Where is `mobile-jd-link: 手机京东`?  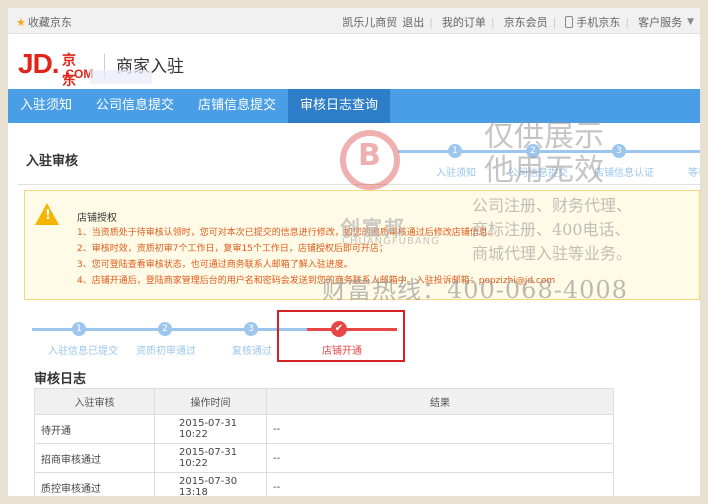
mobile-jd-link: 手机京东 is located at coordinates (598, 22).